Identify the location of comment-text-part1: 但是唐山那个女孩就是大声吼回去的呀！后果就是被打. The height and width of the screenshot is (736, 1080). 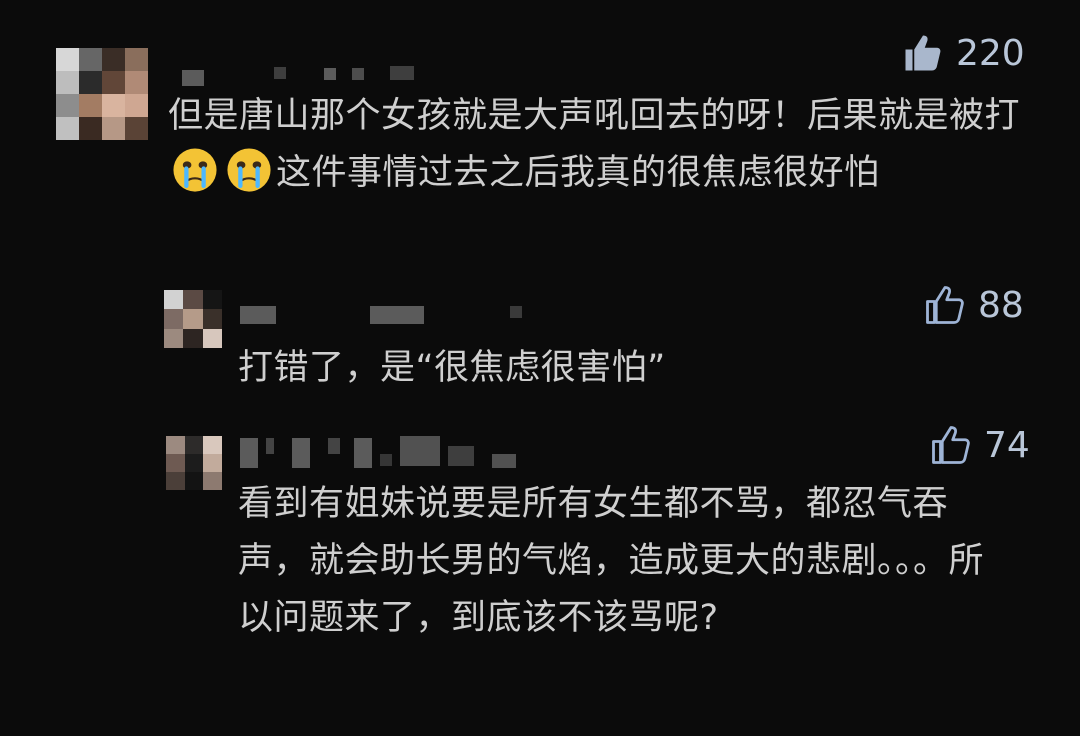
(594, 116).